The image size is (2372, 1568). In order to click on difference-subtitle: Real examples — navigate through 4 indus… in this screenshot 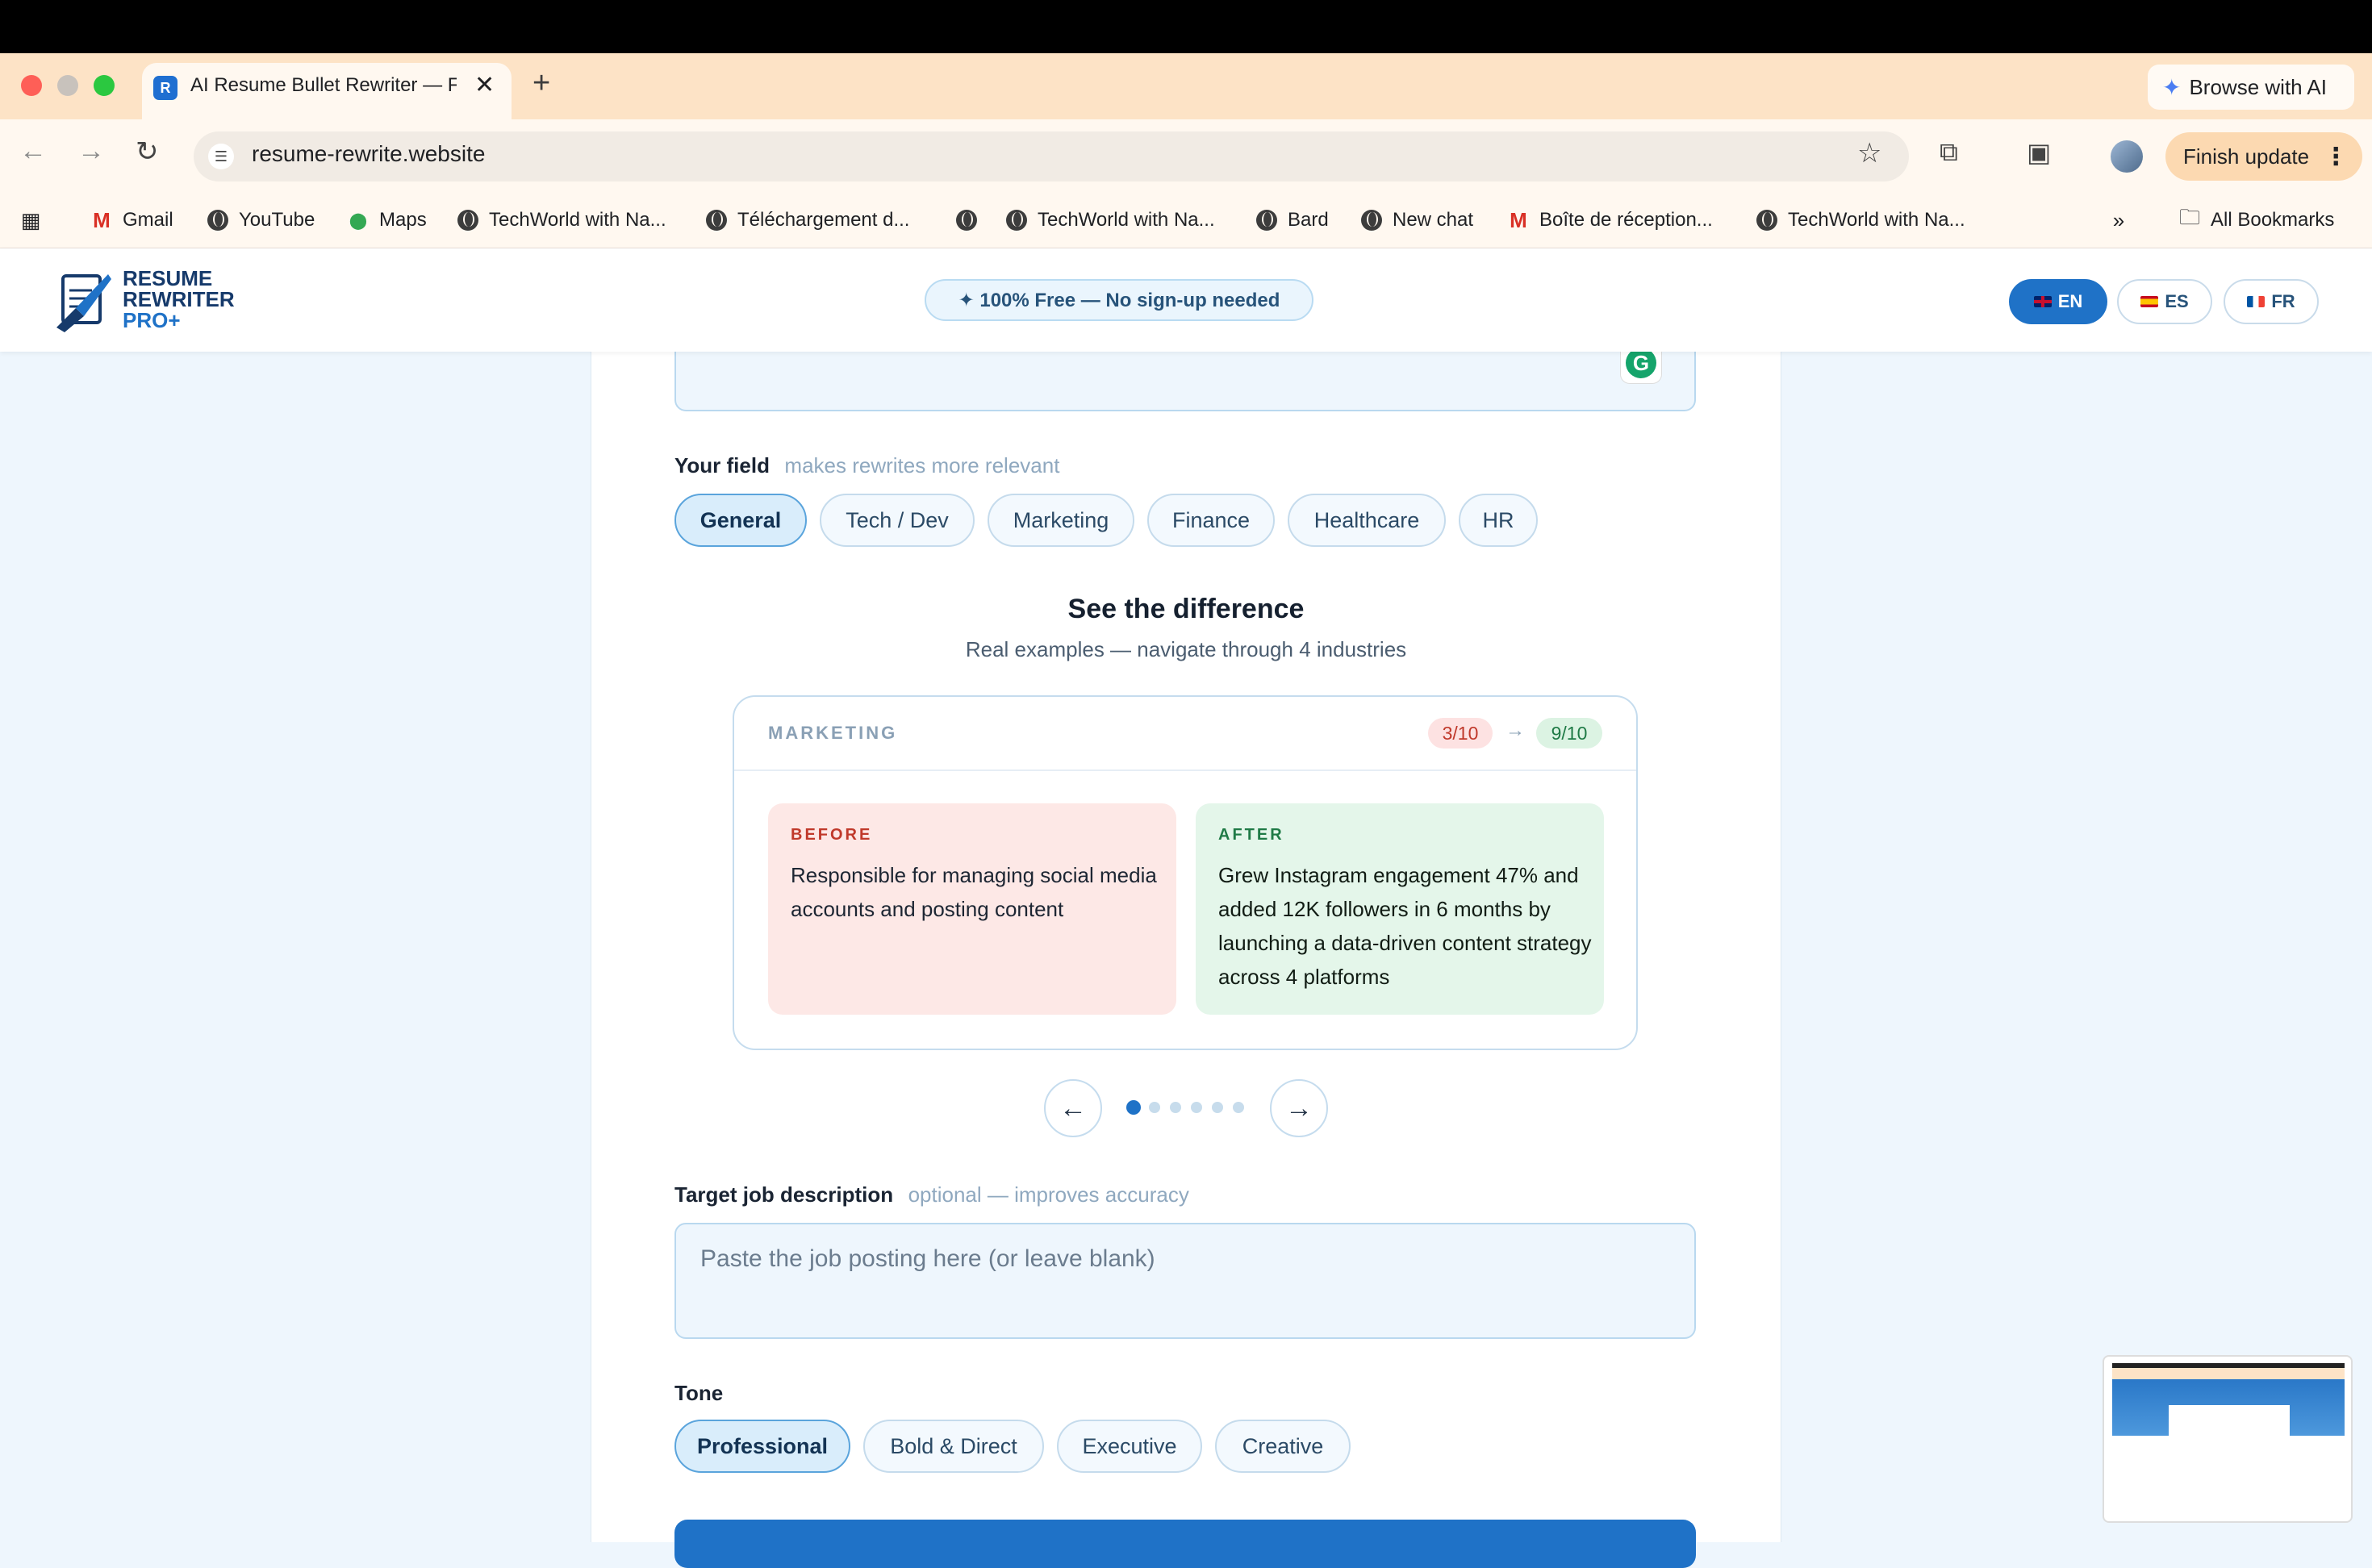, I will do `click(1186, 649)`.